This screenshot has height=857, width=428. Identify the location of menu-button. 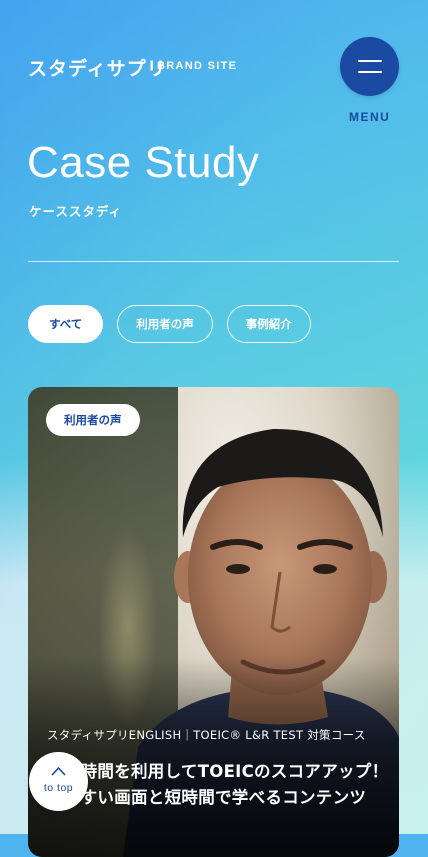
(369, 66).